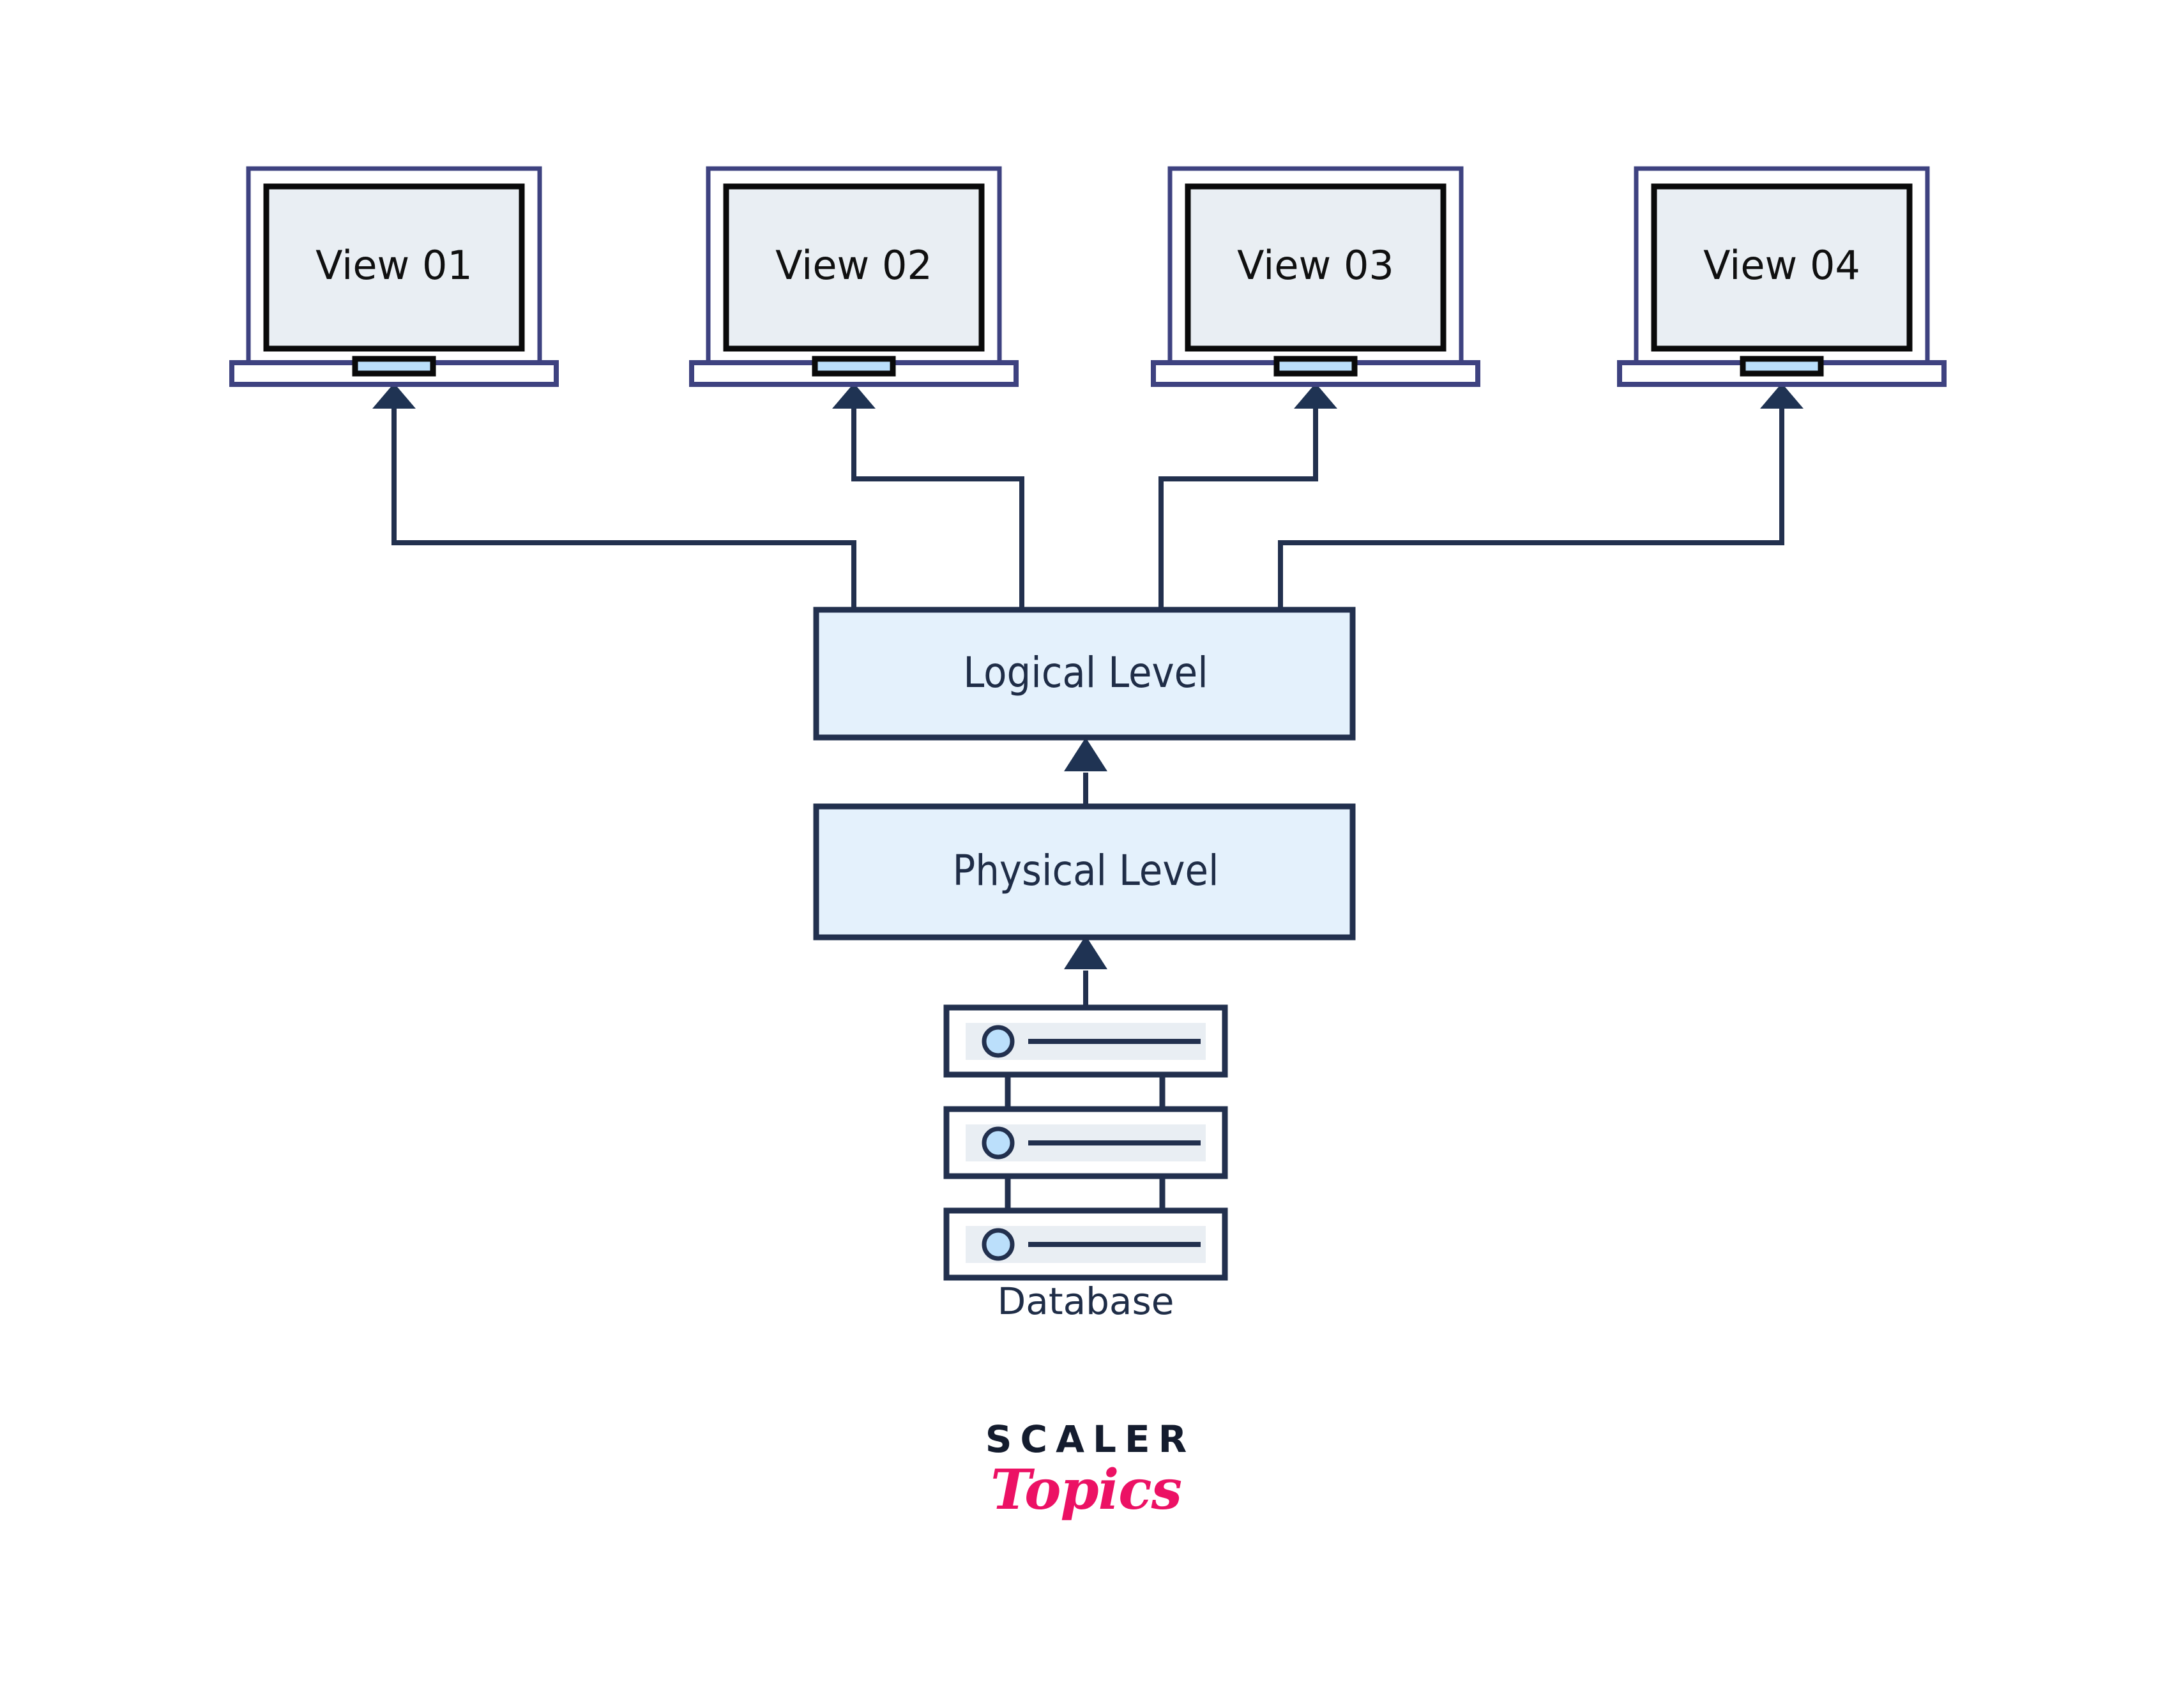  I want to click on view-02-trackpad, so click(854, 366).